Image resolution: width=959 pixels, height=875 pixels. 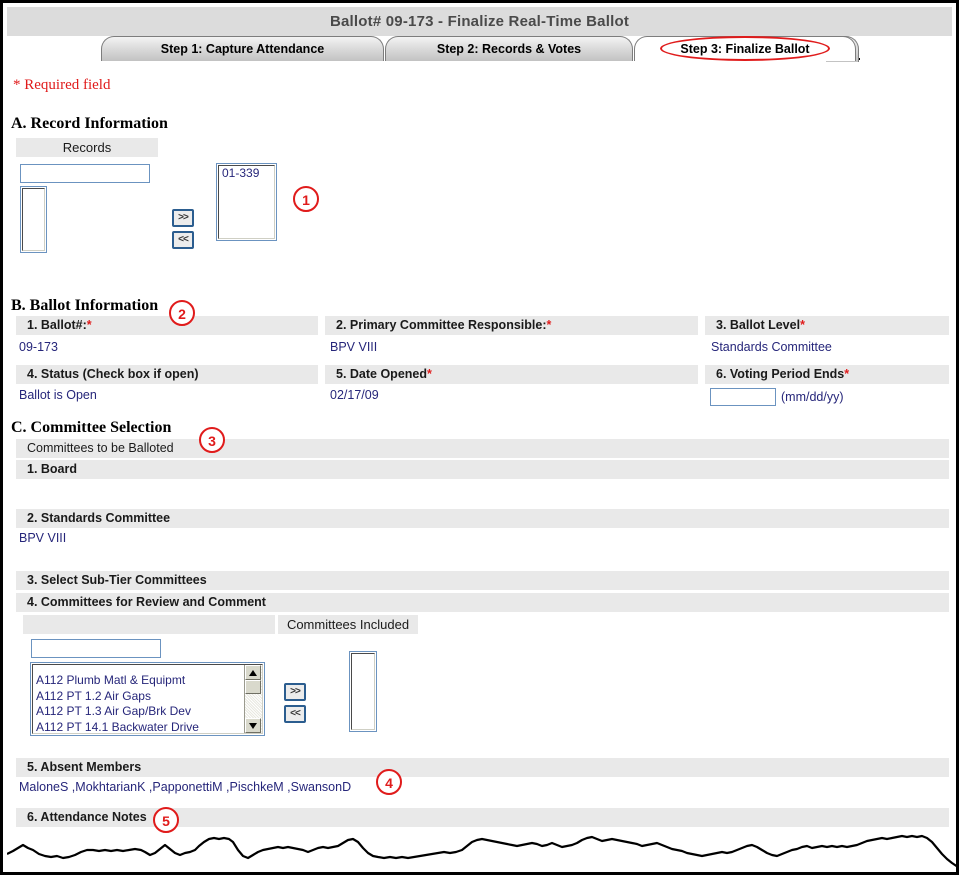 What do you see at coordinates (509, 48) in the screenshot?
I see `tab-step-2-records-votes: Step 2: Records & Votes` at bounding box center [509, 48].